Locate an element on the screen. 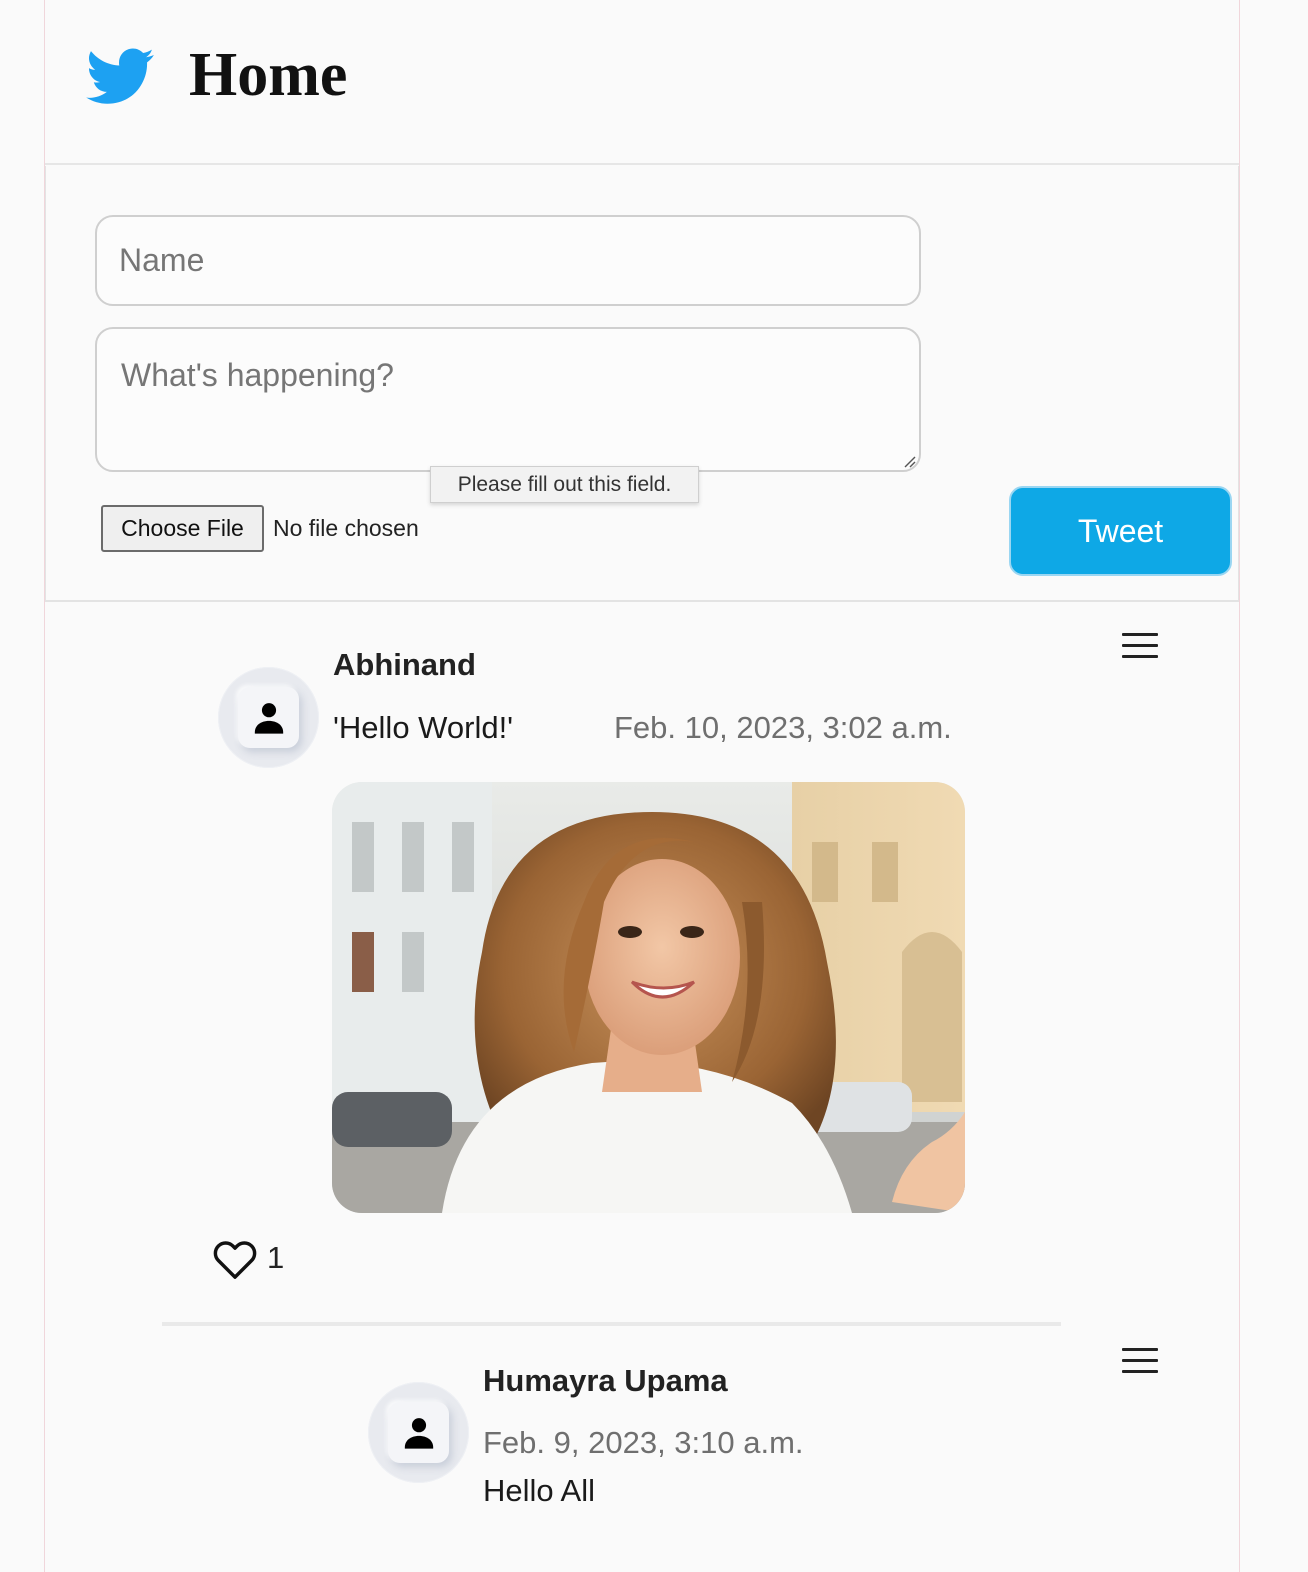 The image size is (1308, 1572). post-divider is located at coordinates (611, 1324).